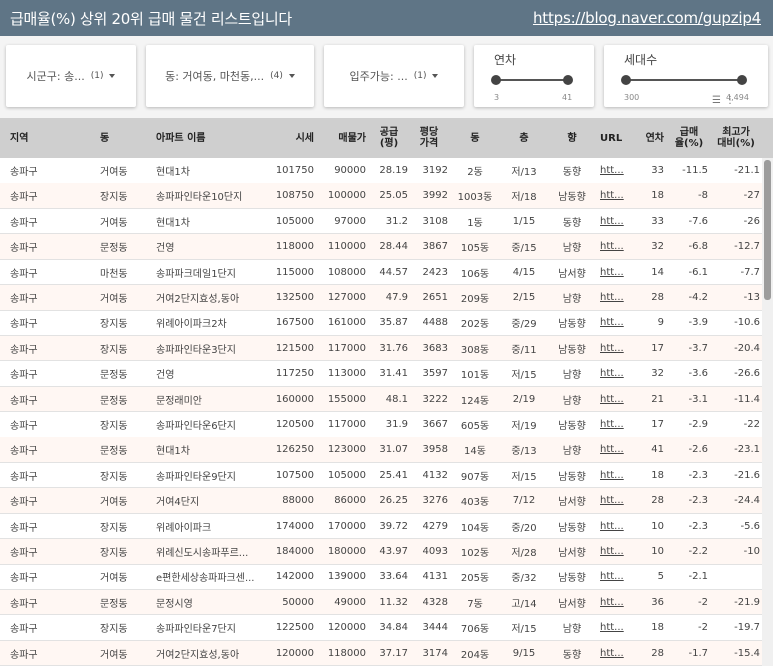  What do you see at coordinates (71, 76) in the screenshot?
I see `sigungu-filter-dropdown: 시군구: 송... (1)` at bounding box center [71, 76].